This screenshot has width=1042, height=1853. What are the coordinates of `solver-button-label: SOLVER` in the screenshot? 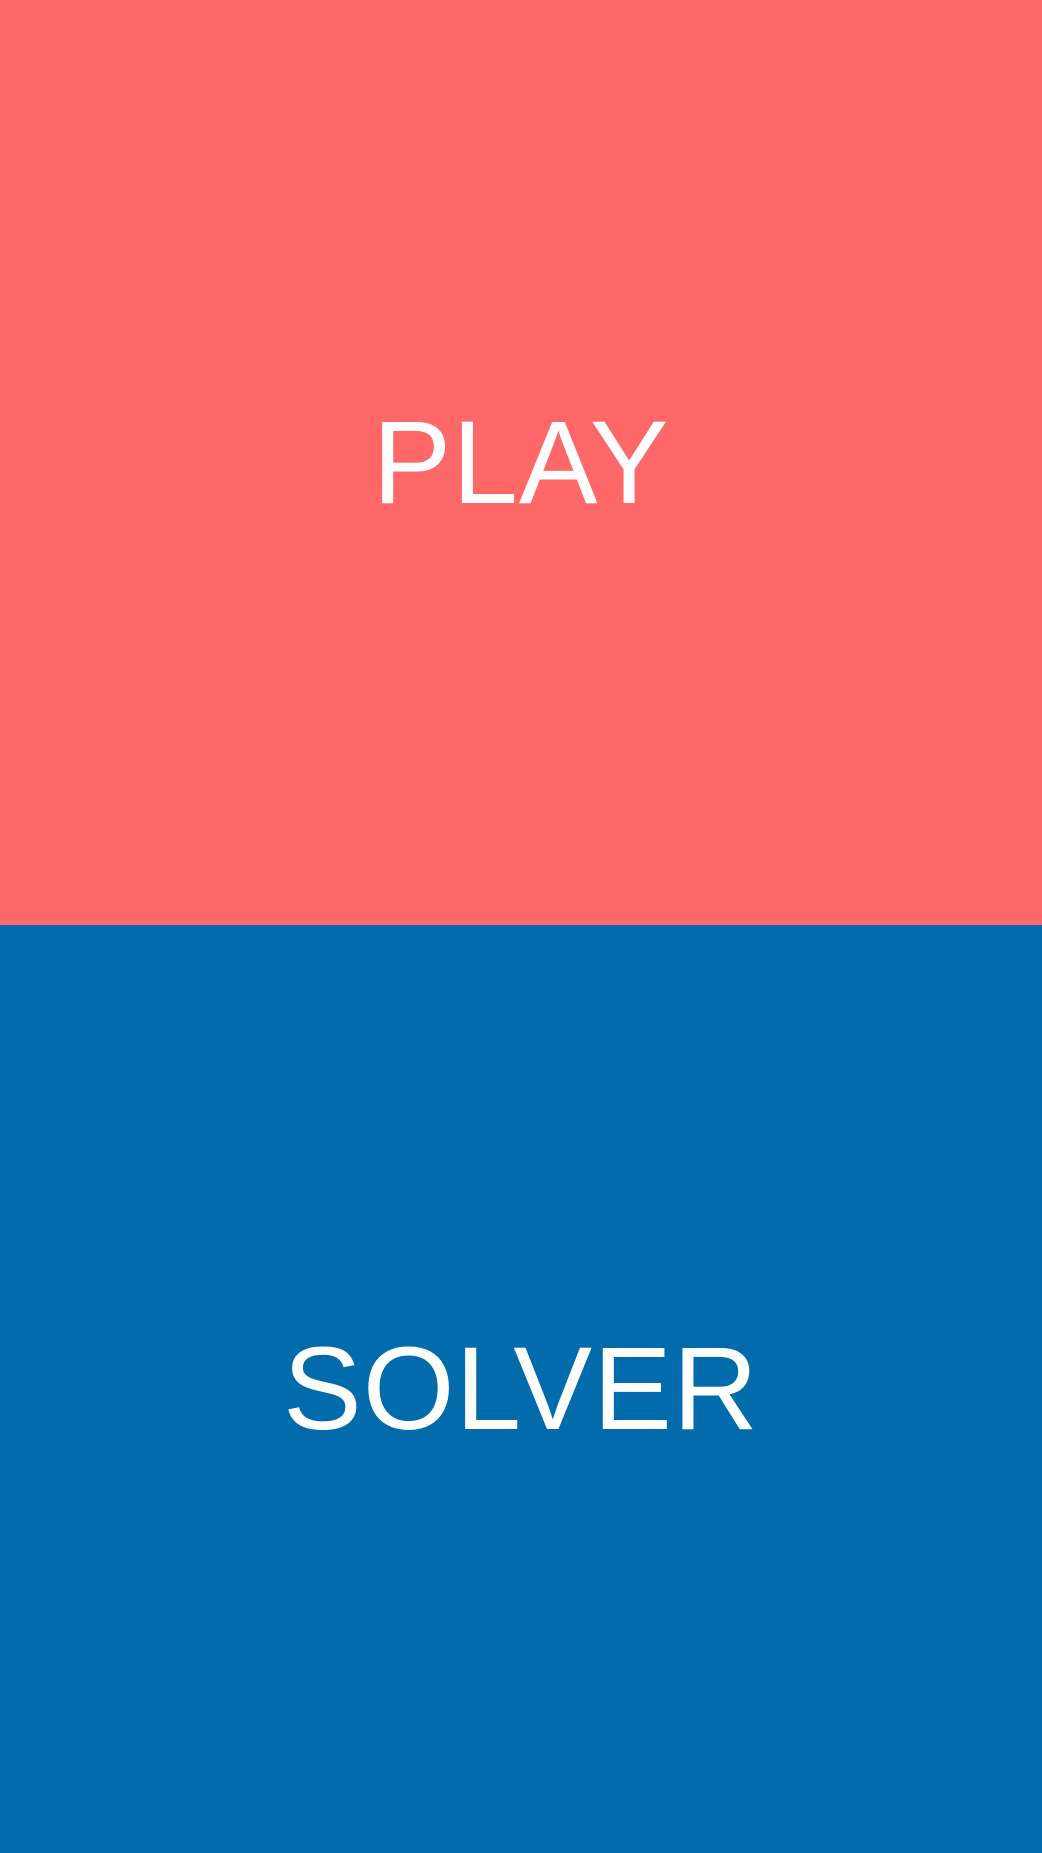 It's located at (521, 1389).